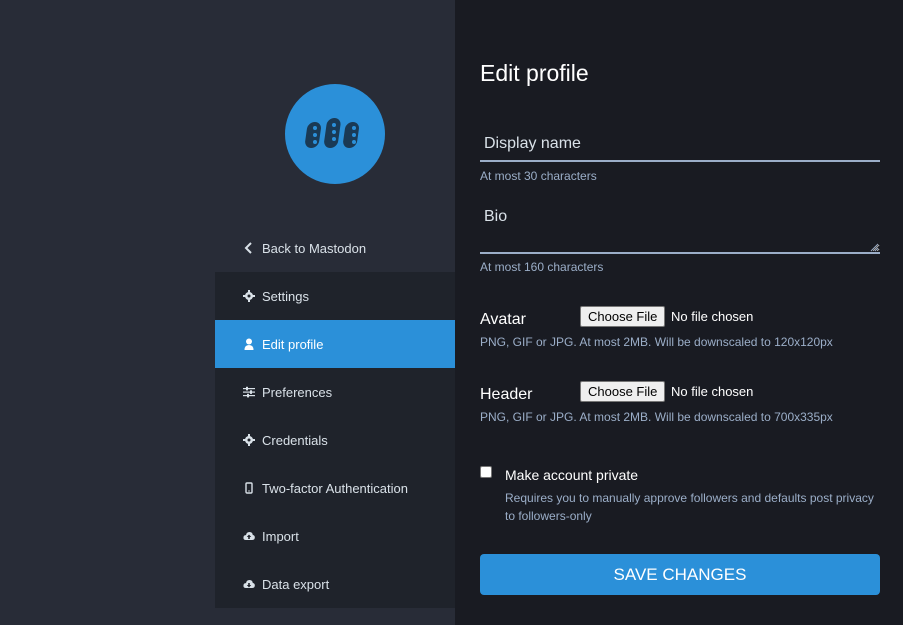 The height and width of the screenshot is (625, 903). What do you see at coordinates (534, 73) in the screenshot?
I see `page-title: Edit profile` at bounding box center [534, 73].